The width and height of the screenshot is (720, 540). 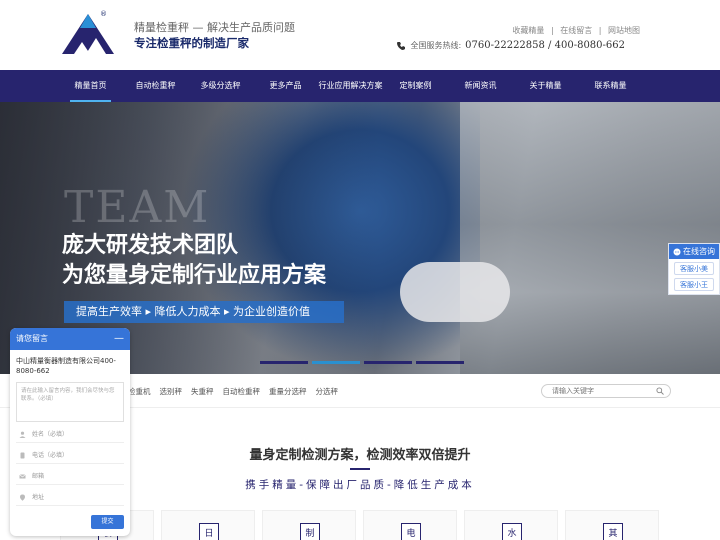 What do you see at coordinates (103, 14) in the screenshot?
I see `registered-mark: ®` at bounding box center [103, 14].